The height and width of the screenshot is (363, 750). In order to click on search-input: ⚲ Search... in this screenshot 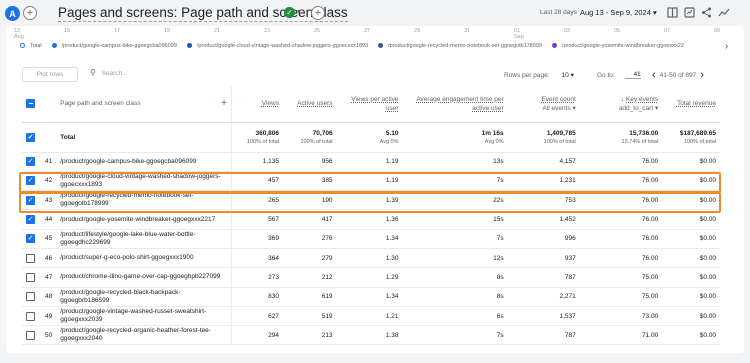, I will do `click(109, 72)`.